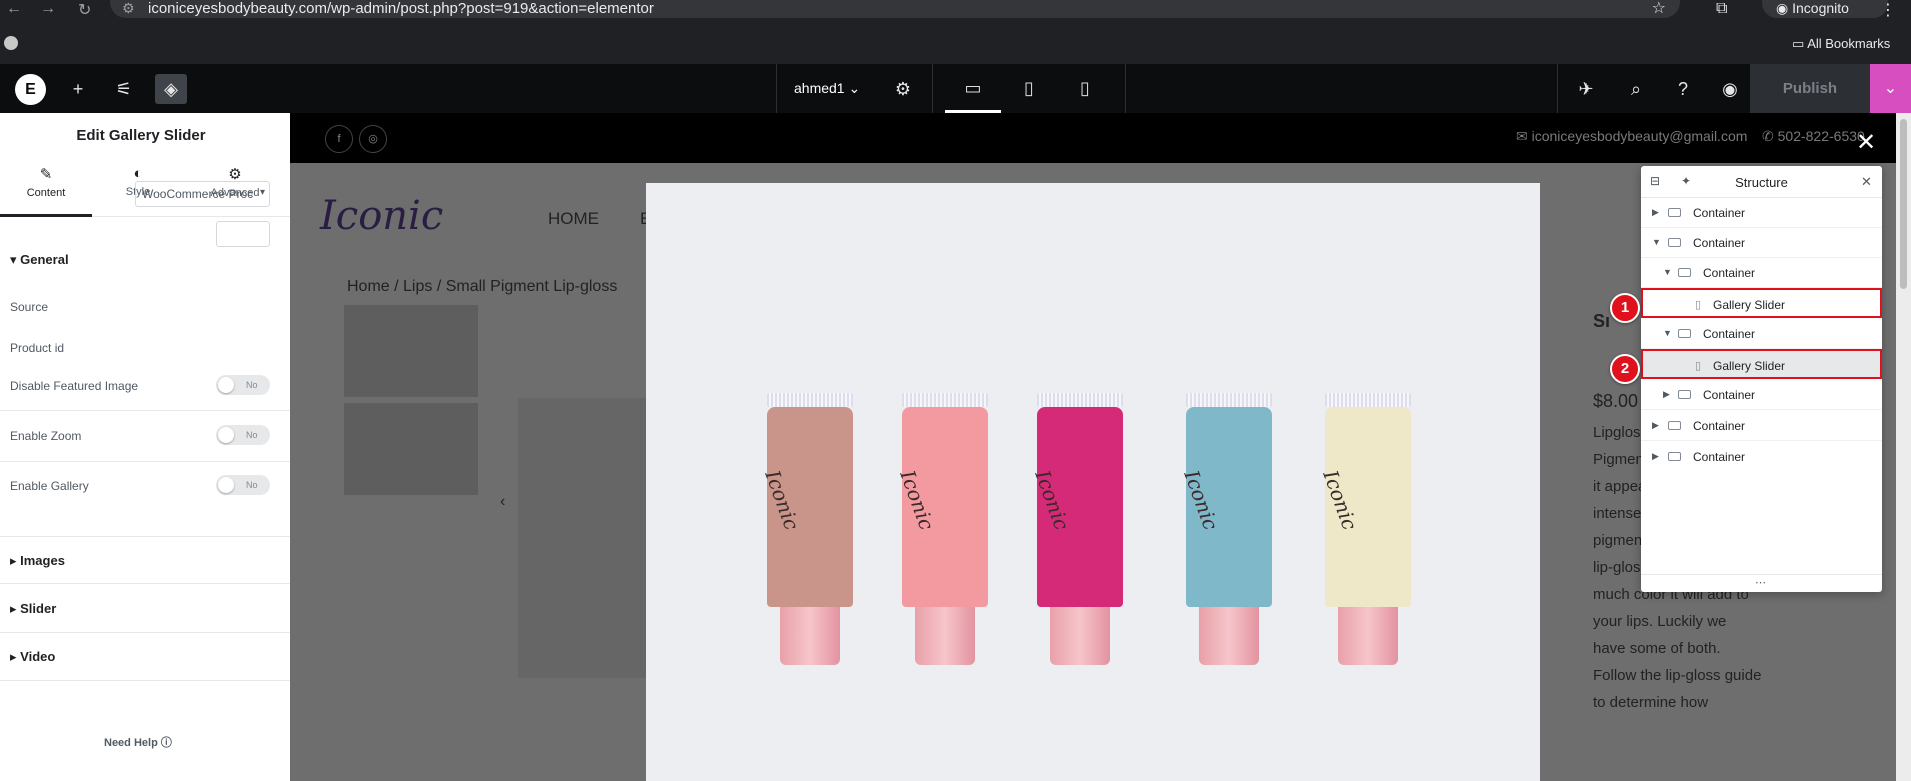 Image resolution: width=1911 pixels, height=781 pixels. Describe the element at coordinates (42, 560) in the screenshot. I see `section-images-label: Images` at that location.